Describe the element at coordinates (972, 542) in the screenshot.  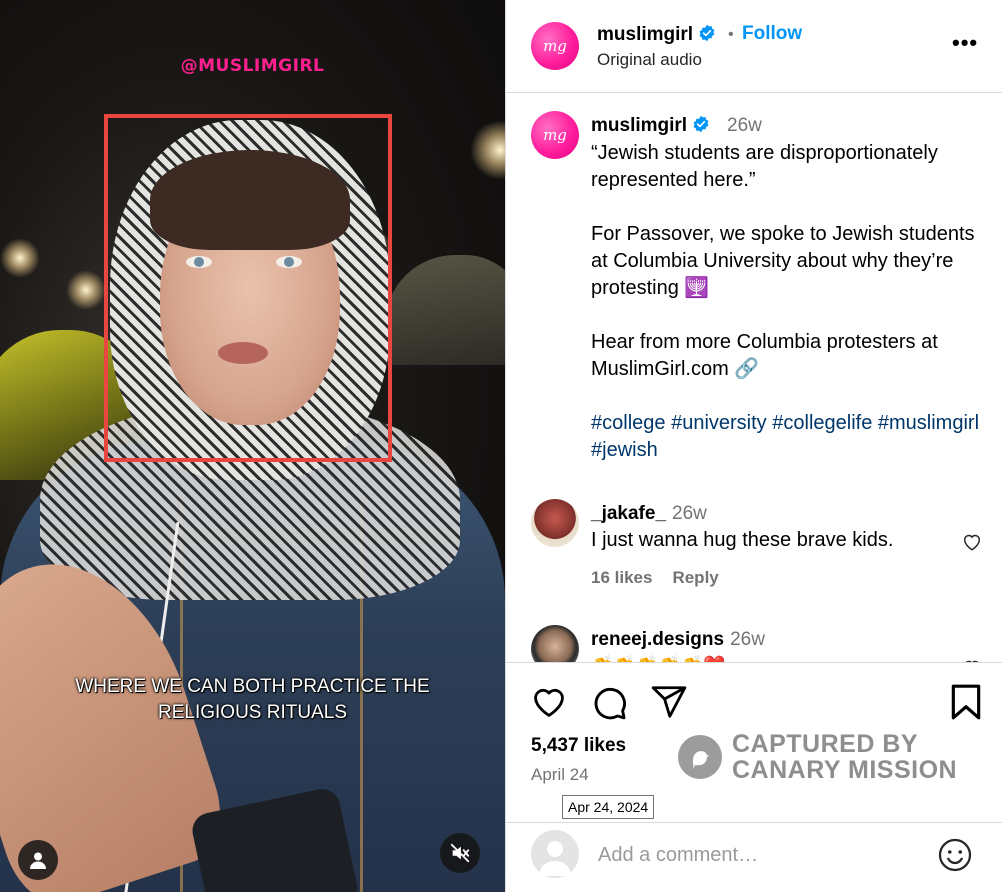
I see `comment-like-heart-icon` at that location.